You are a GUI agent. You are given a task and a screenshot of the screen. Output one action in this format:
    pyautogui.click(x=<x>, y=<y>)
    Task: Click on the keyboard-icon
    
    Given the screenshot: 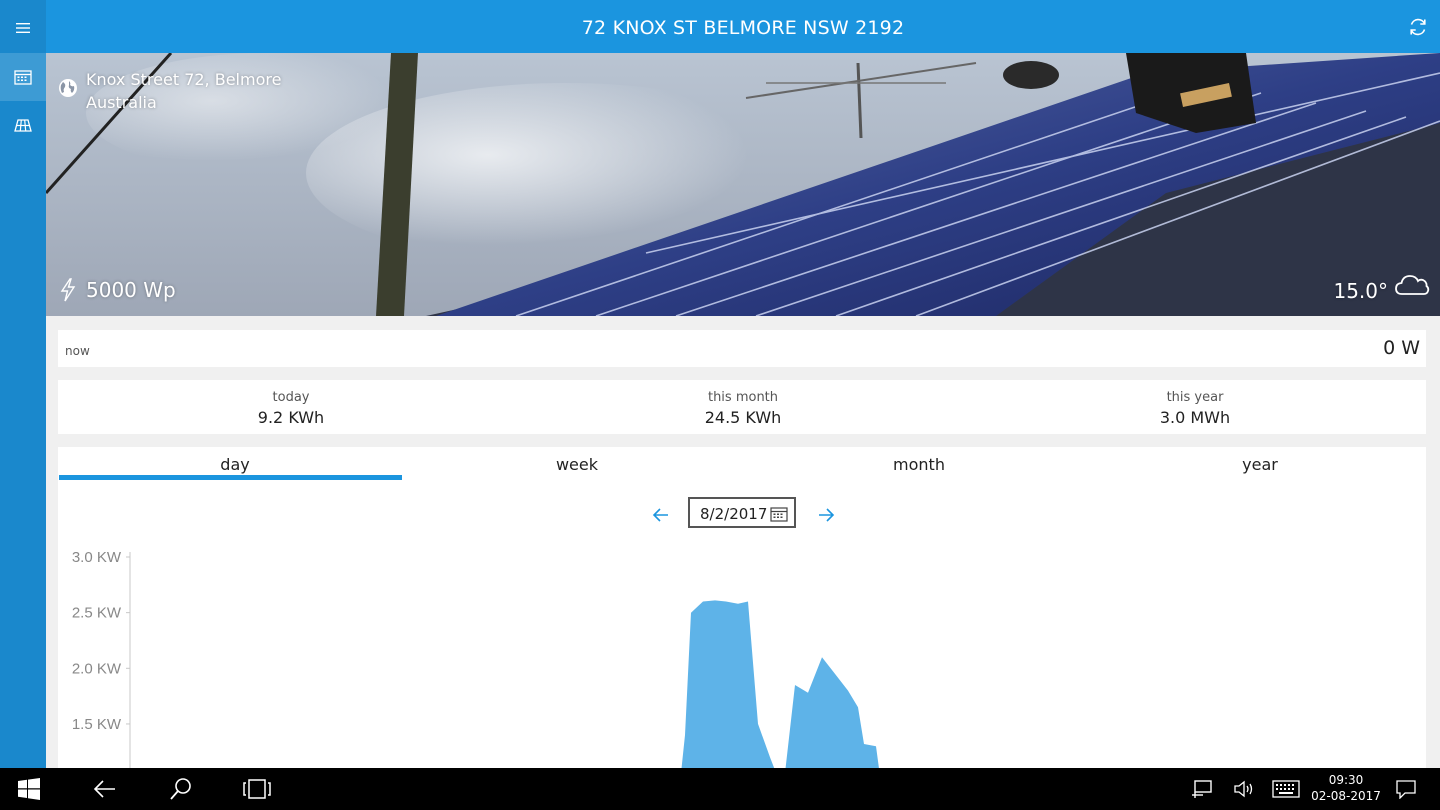 What is the action you would take?
    pyautogui.click(x=1286, y=789)
    